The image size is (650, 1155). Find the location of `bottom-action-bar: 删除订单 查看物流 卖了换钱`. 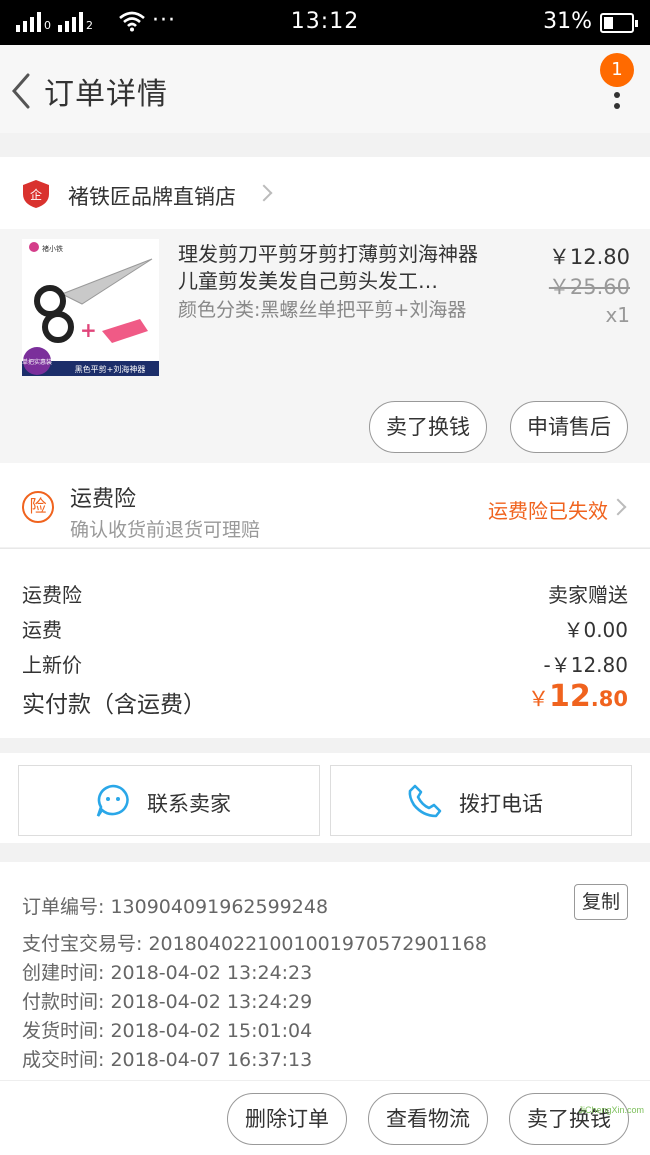

bottom-action-bar: 删除订单 查看物流 卖了换钱 is located at coordinates (325, 1117).